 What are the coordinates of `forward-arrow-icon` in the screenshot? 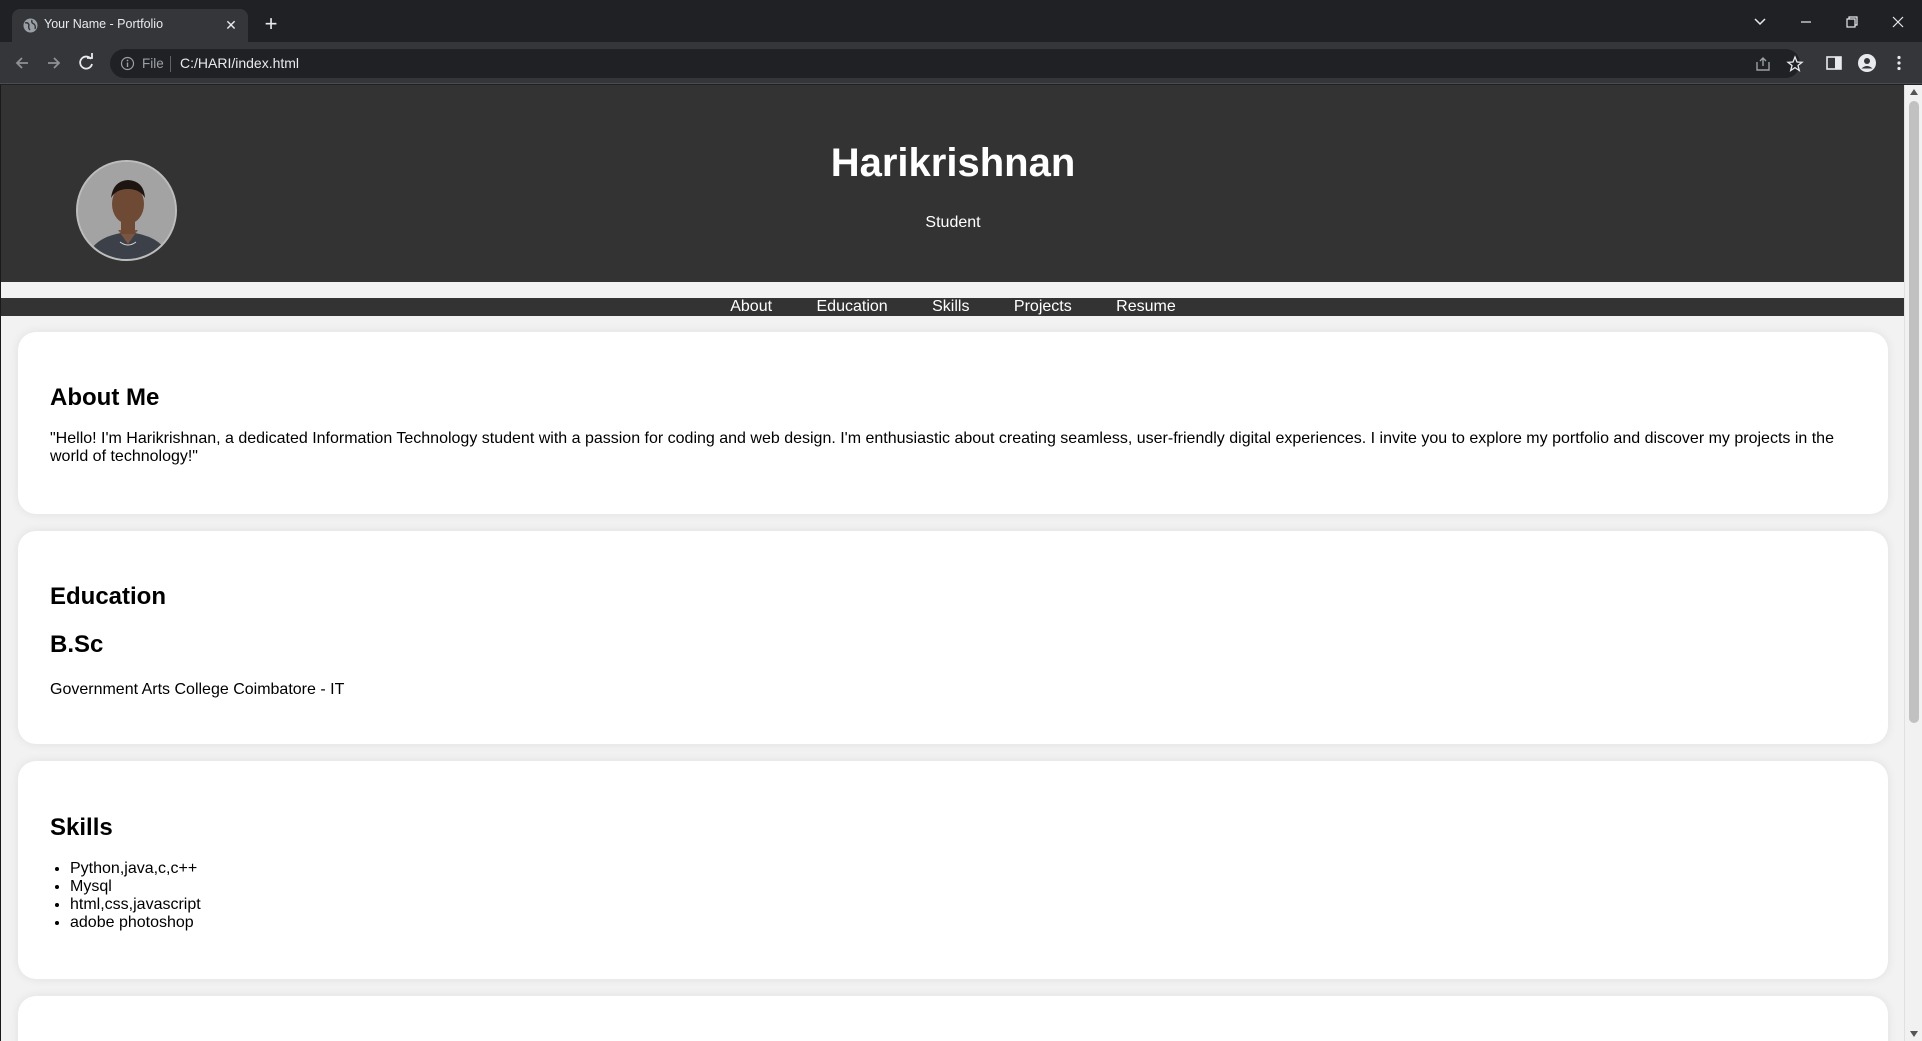 It's located at (54, 63).